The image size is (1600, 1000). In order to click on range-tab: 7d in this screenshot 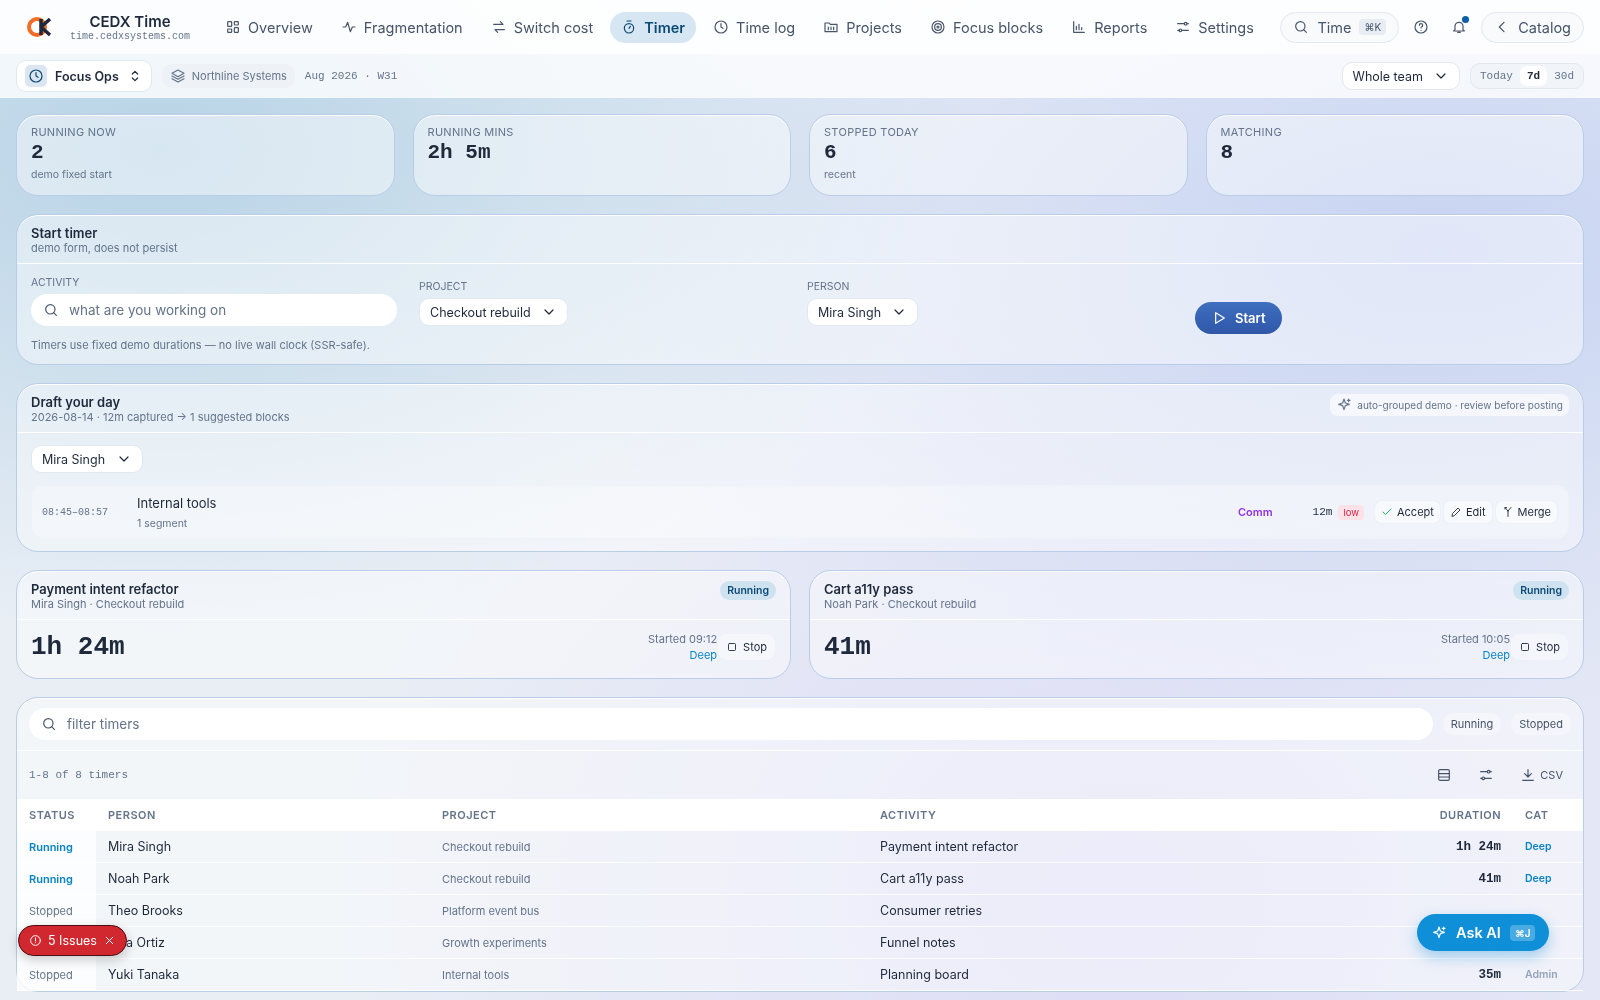, I will do `click(1534, 76)`.